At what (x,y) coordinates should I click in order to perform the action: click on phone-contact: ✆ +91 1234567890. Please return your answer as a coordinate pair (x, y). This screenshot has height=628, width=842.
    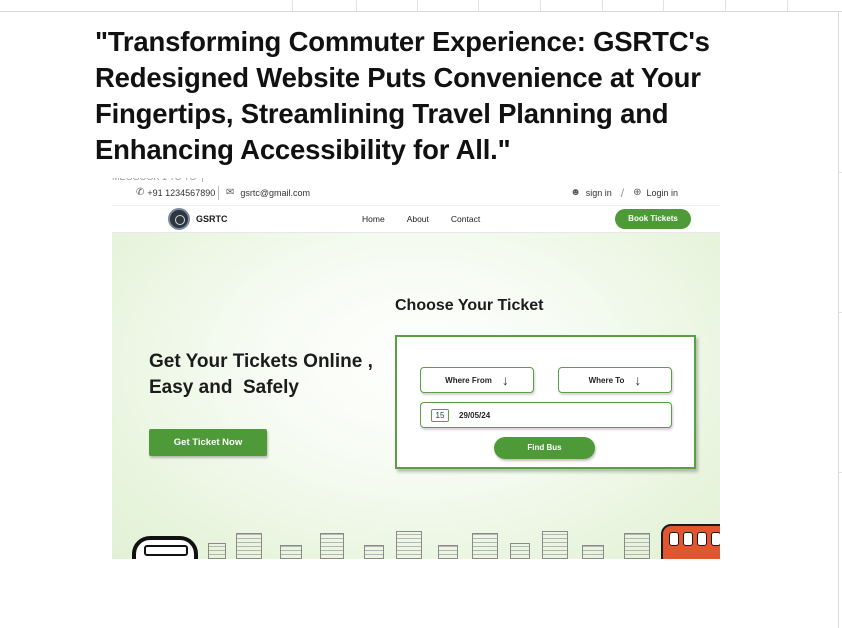
    Looking at the image, I should click on (176, 193).